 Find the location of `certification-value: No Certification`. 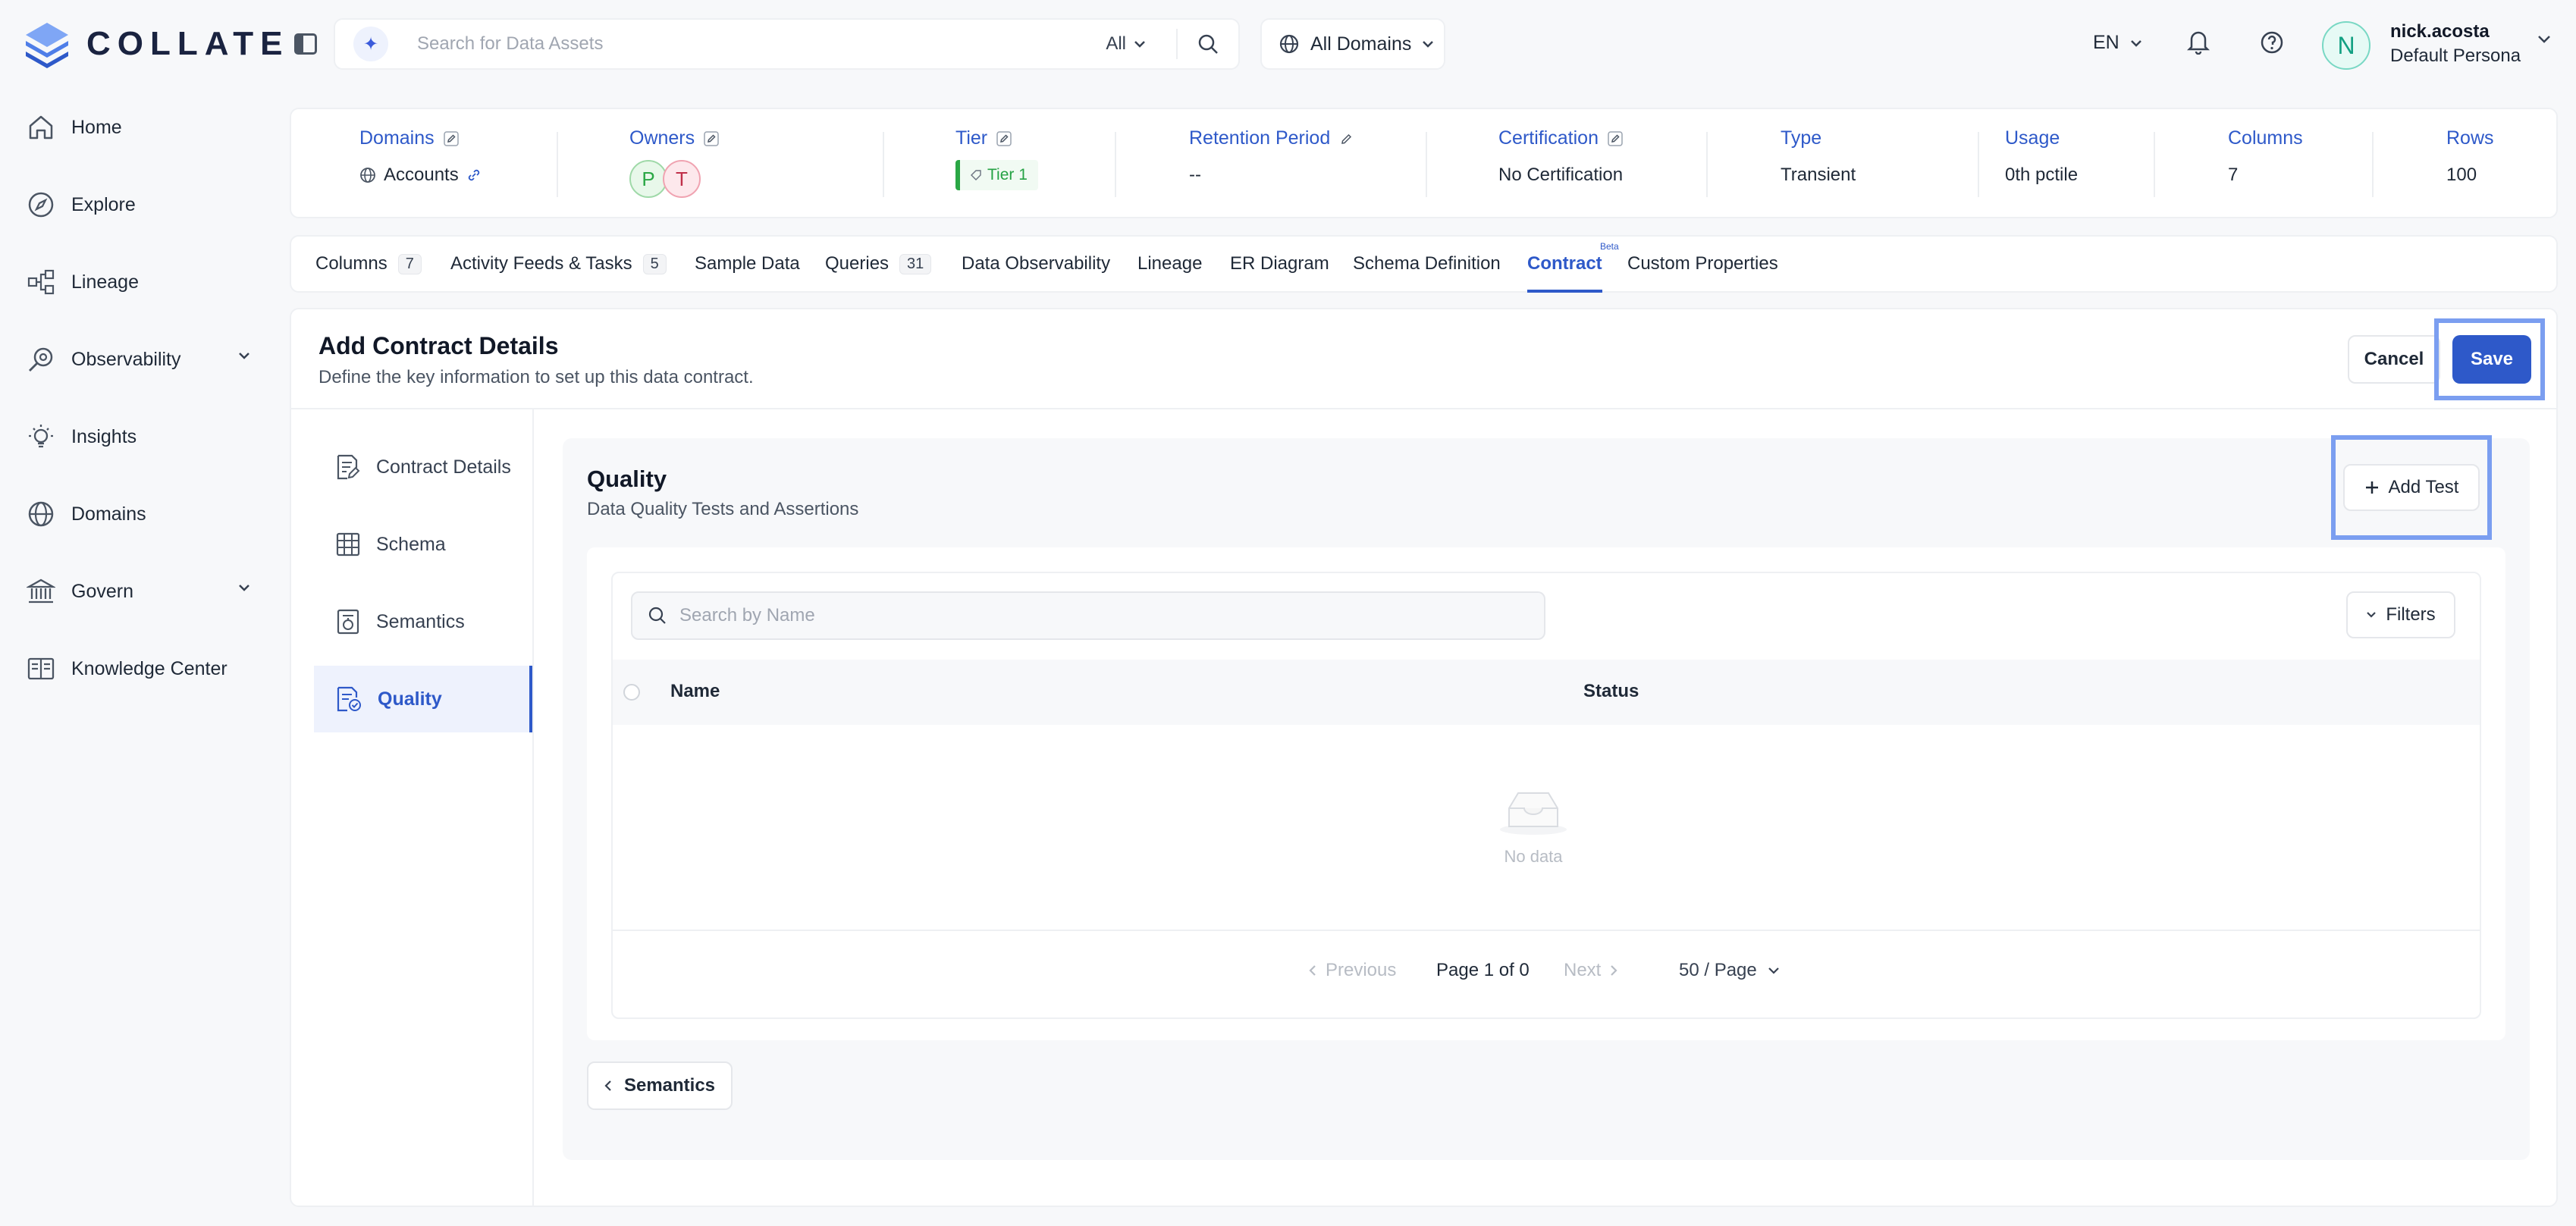

certification-value: No Certification is located at coordinates (1561, 175).